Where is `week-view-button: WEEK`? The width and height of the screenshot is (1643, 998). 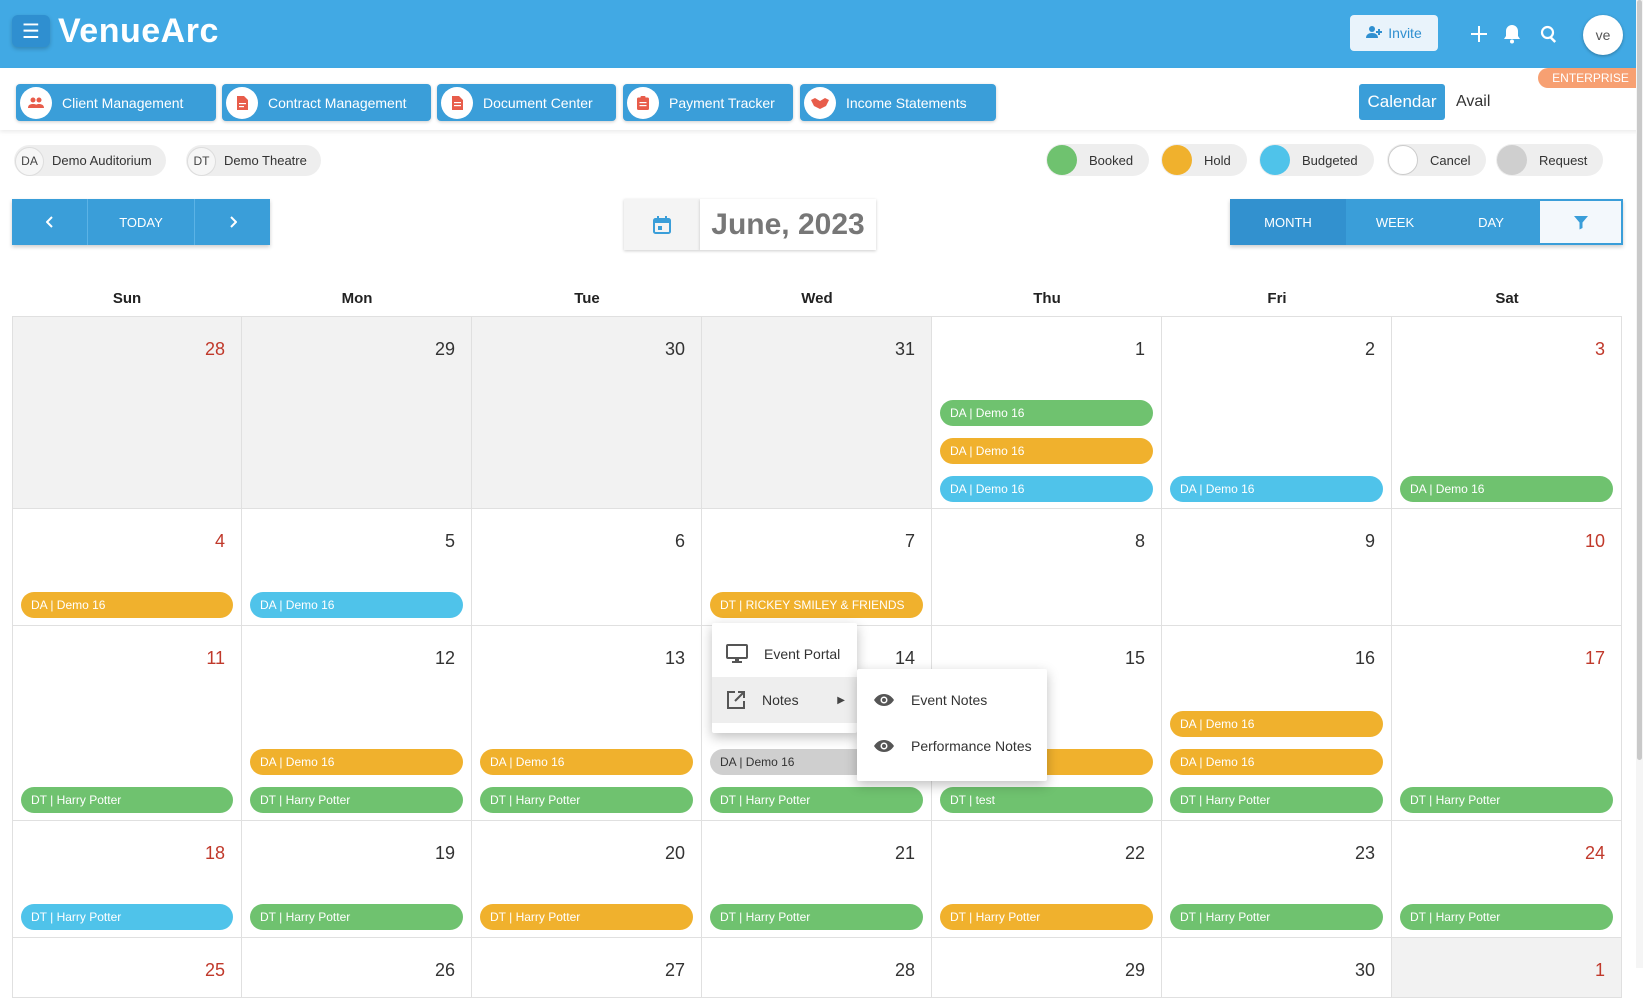 week-view-button: WEEK is located at coordinates (1395, 222).